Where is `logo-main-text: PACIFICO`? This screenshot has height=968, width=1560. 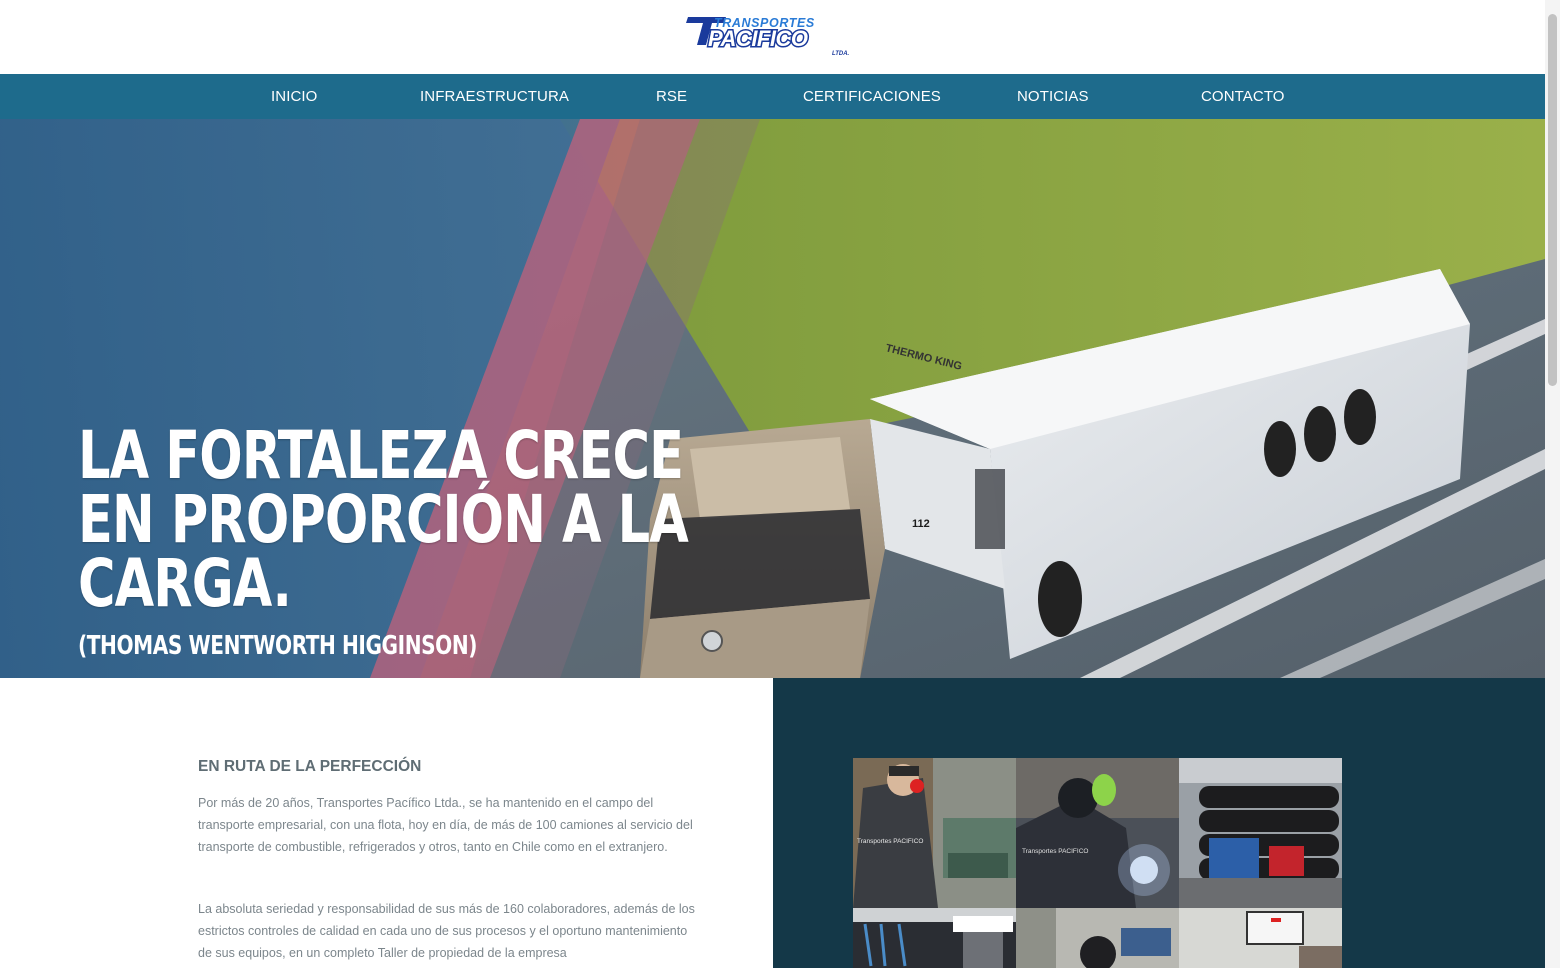 logo-main-text: PACIFICO is located at coordinates (758, 38).